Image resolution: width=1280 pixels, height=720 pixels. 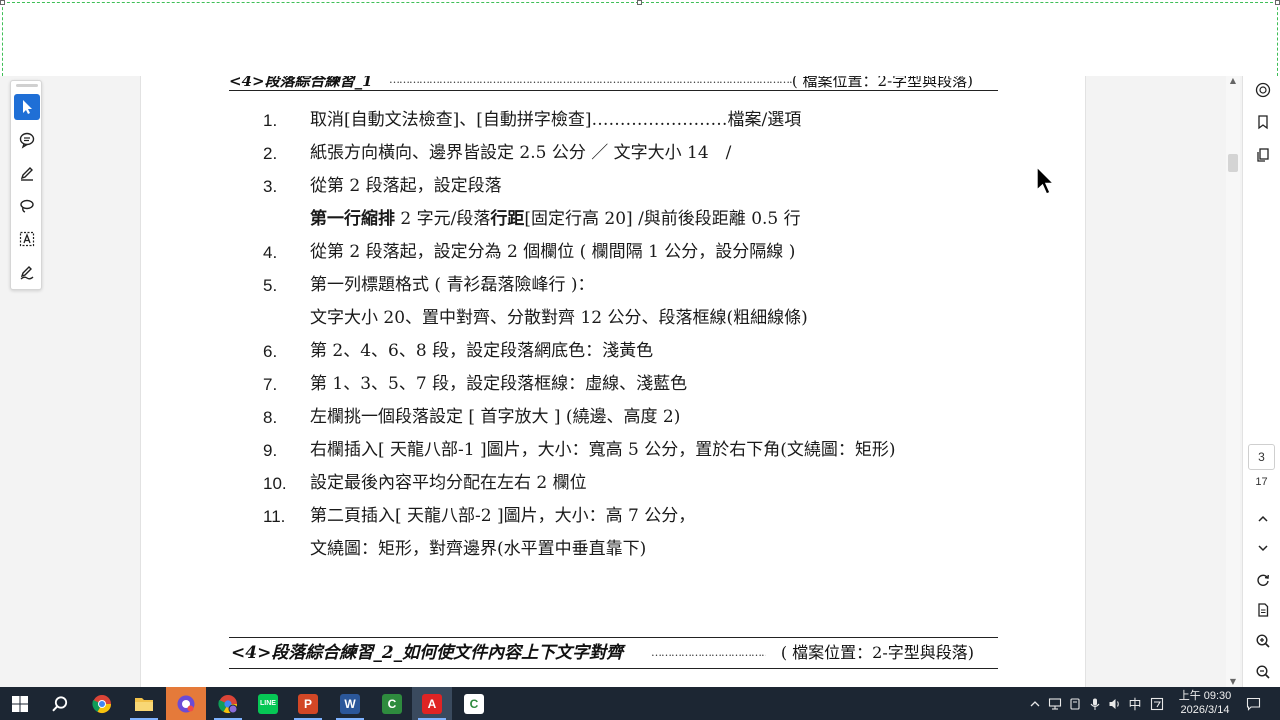 I want to click on taskbar-powerpoint: P, so click(x=308, y=703).